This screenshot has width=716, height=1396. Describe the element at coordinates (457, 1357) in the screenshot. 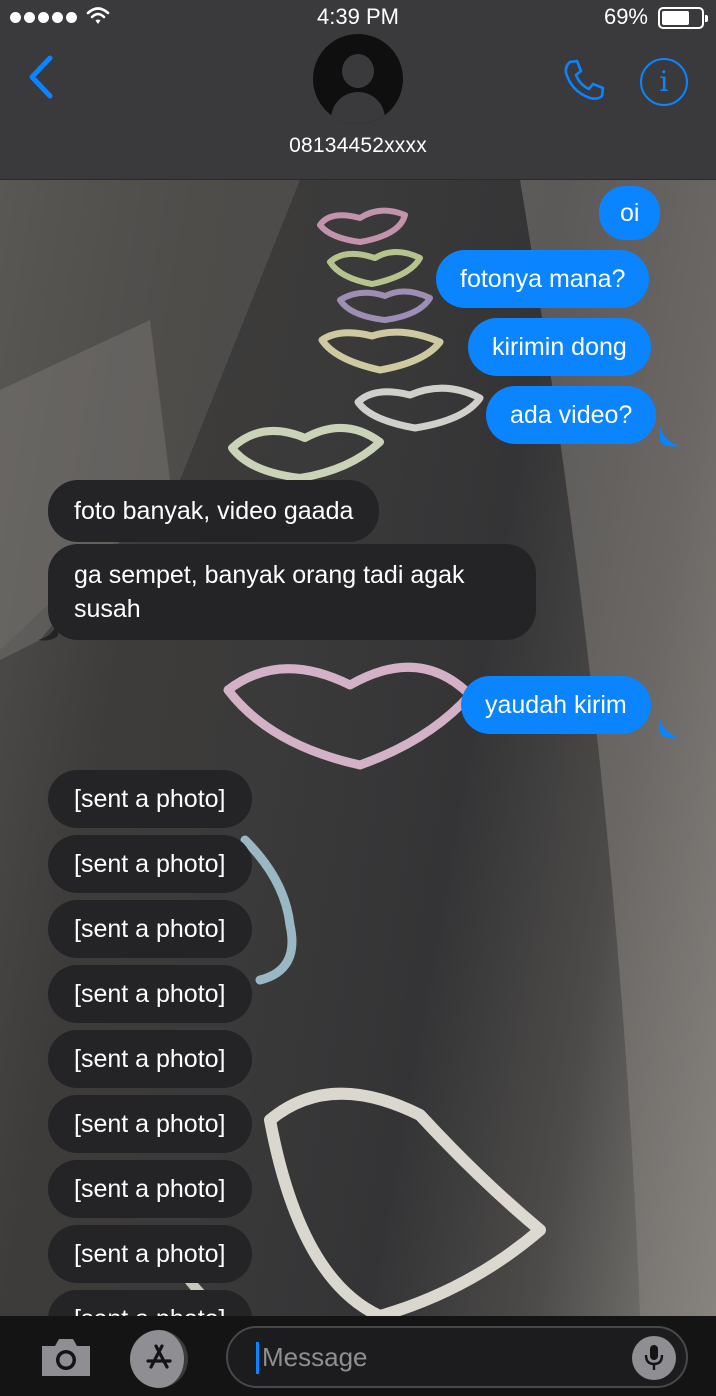

I see `message-input: Message` at that location.